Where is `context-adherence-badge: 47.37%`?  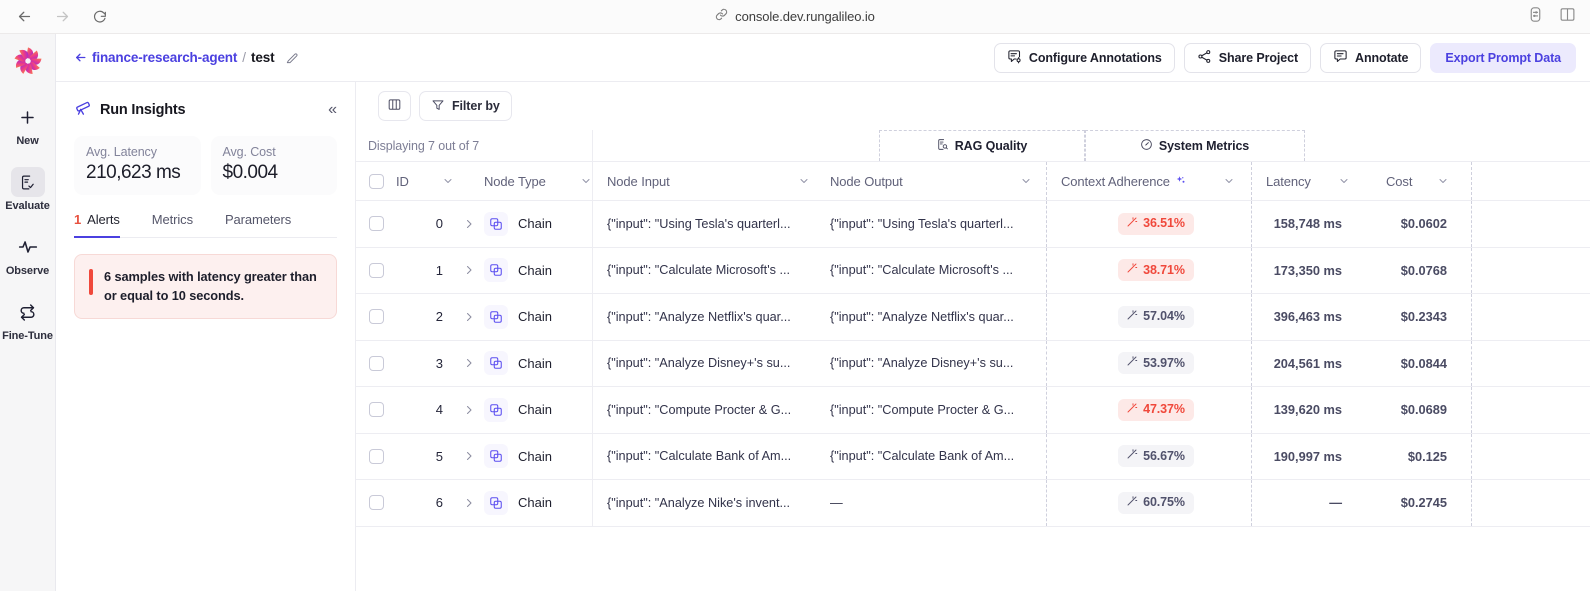
context-adherence-badge: 47.37% is located at coordinates (1156, 409).